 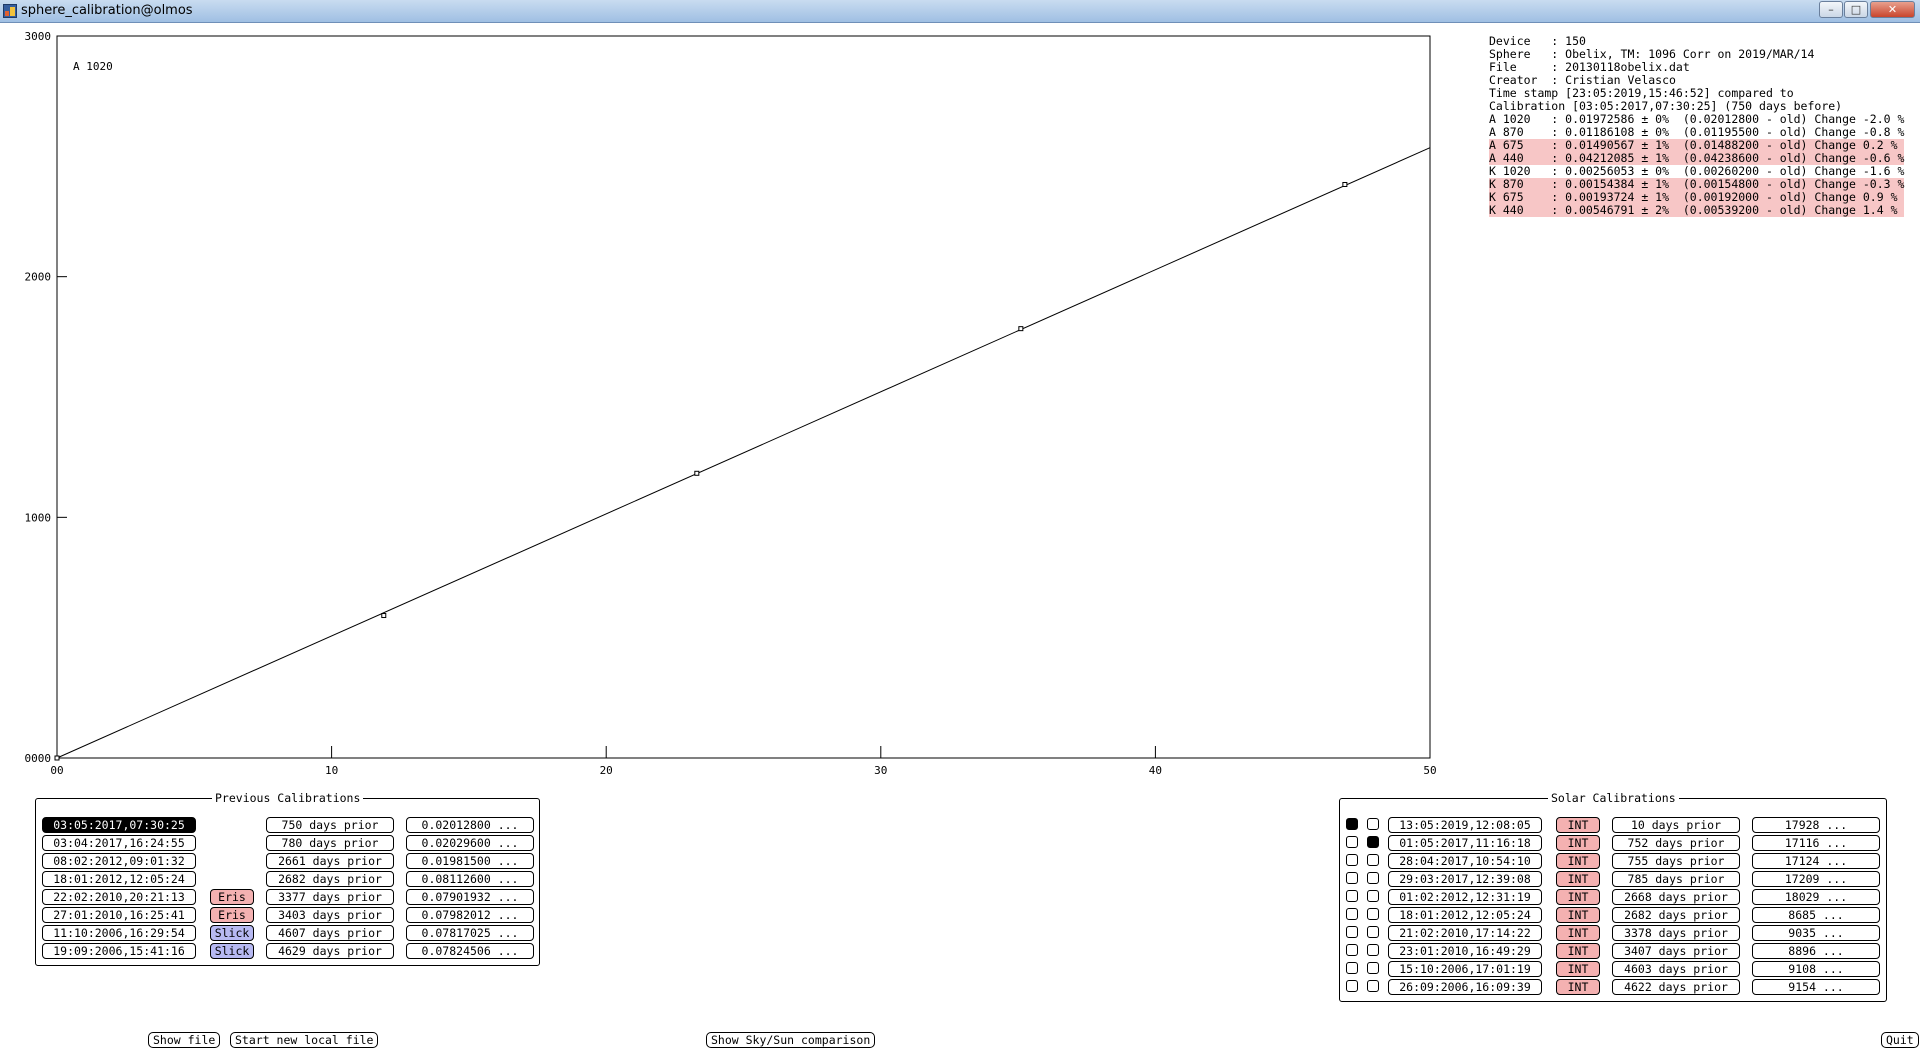 I want to click on y-tick-label: 1000, so click(x=38, y=517).